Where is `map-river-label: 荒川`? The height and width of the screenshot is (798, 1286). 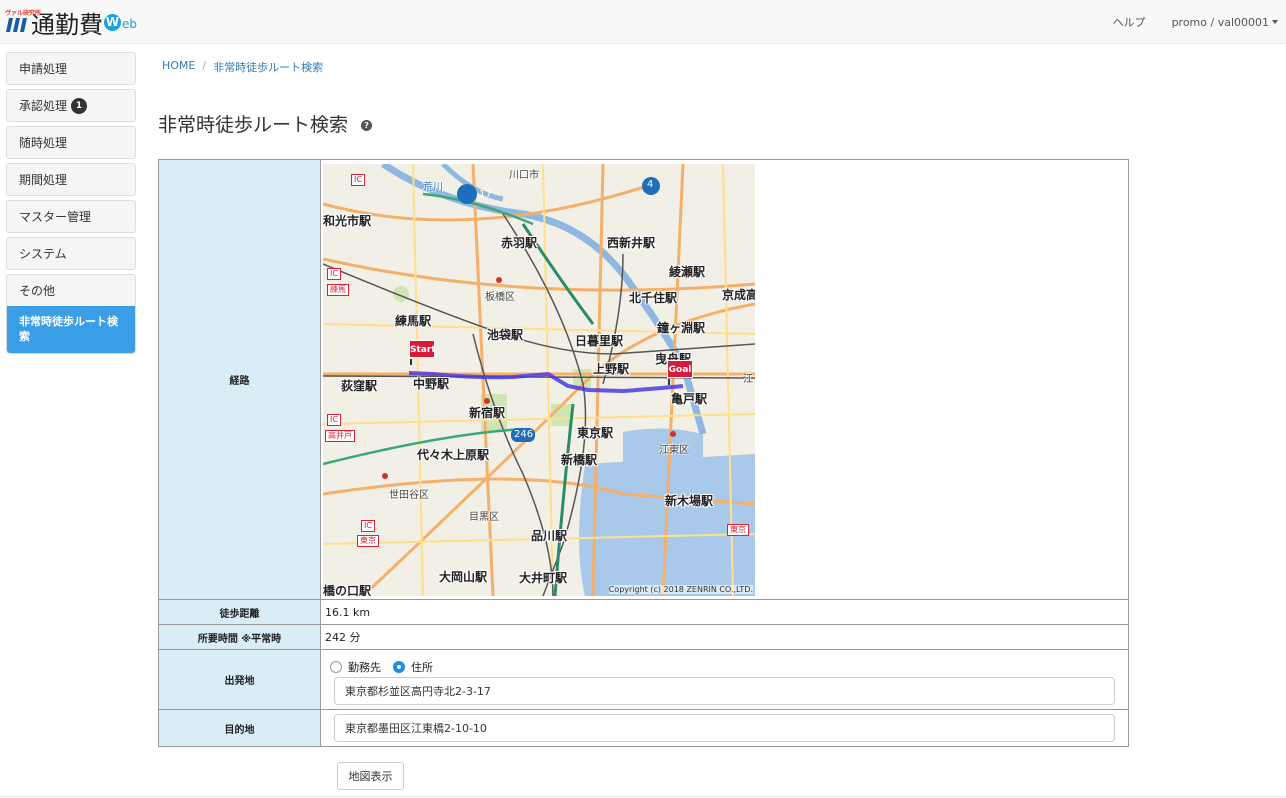 map-river-label: 荒川 is located at coordinates (433, 187).